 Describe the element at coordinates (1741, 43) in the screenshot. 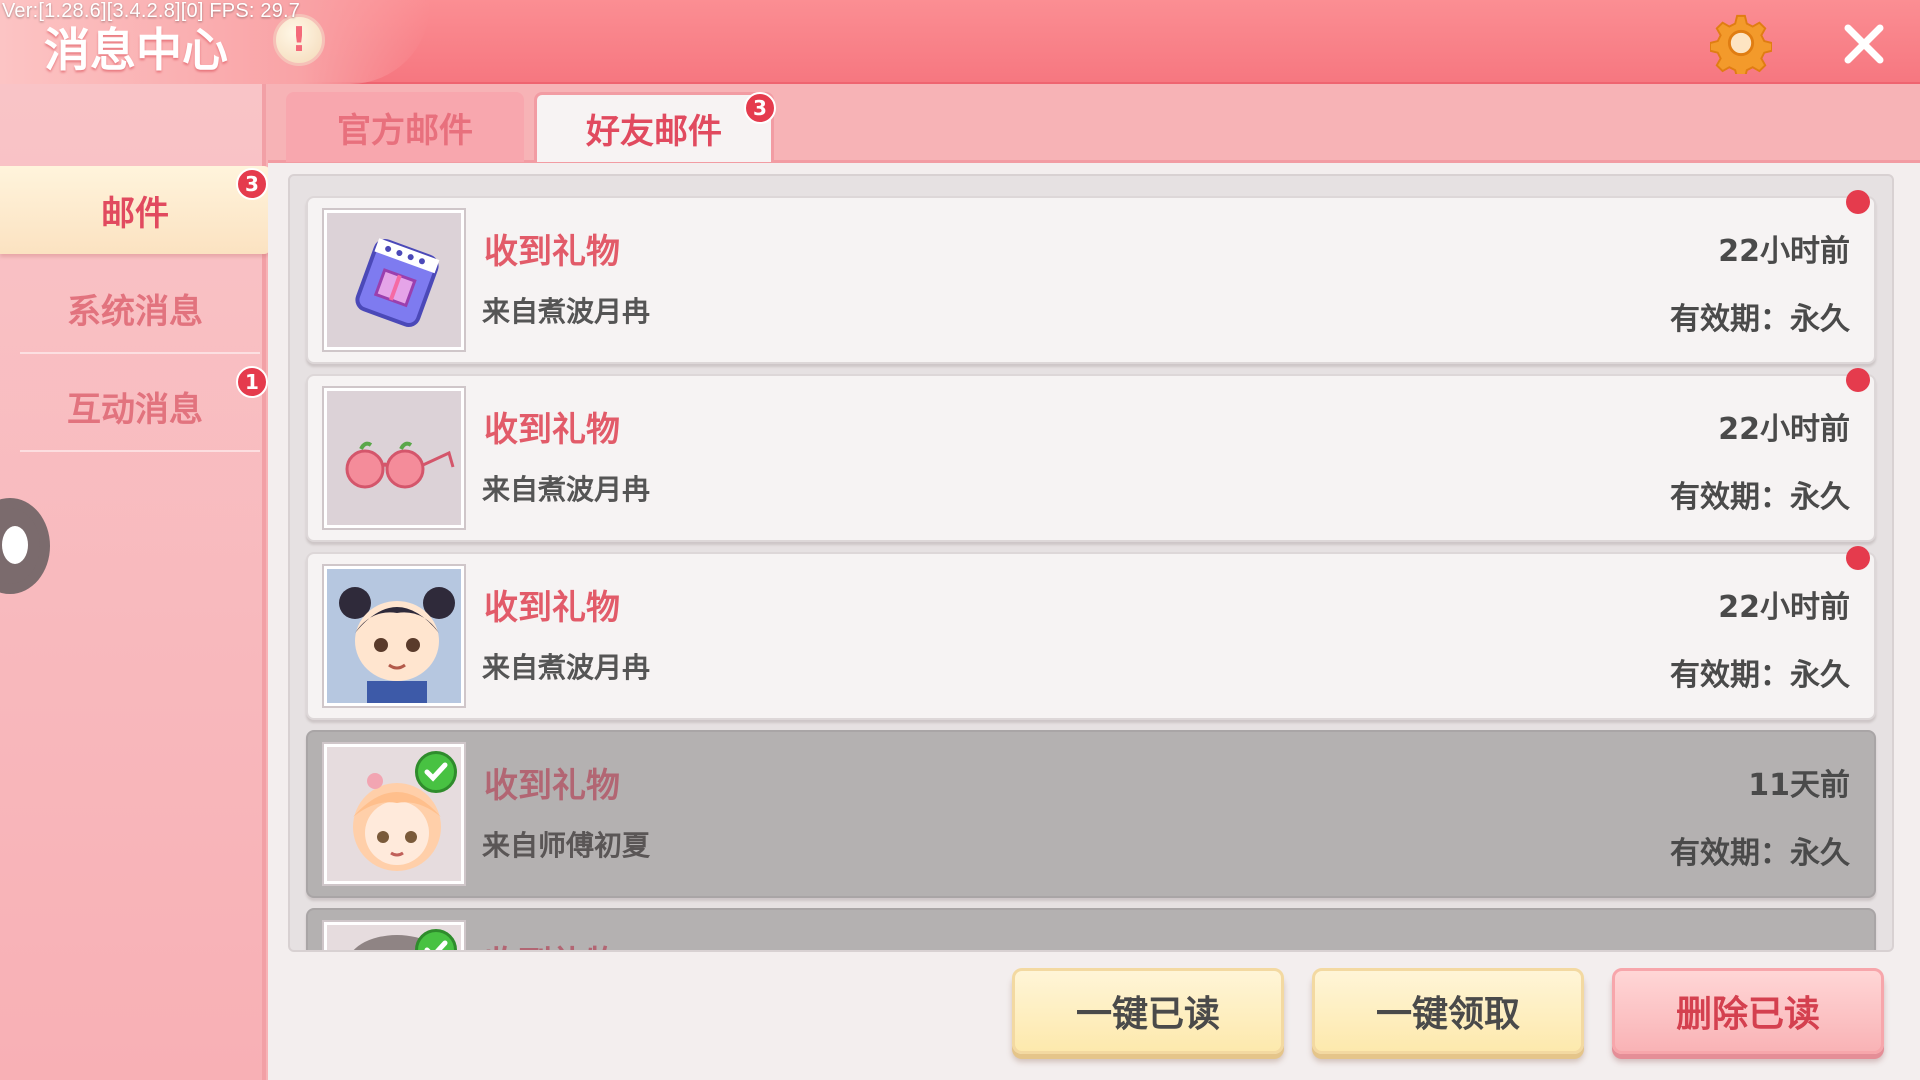

I see `gear-icon` at that location.